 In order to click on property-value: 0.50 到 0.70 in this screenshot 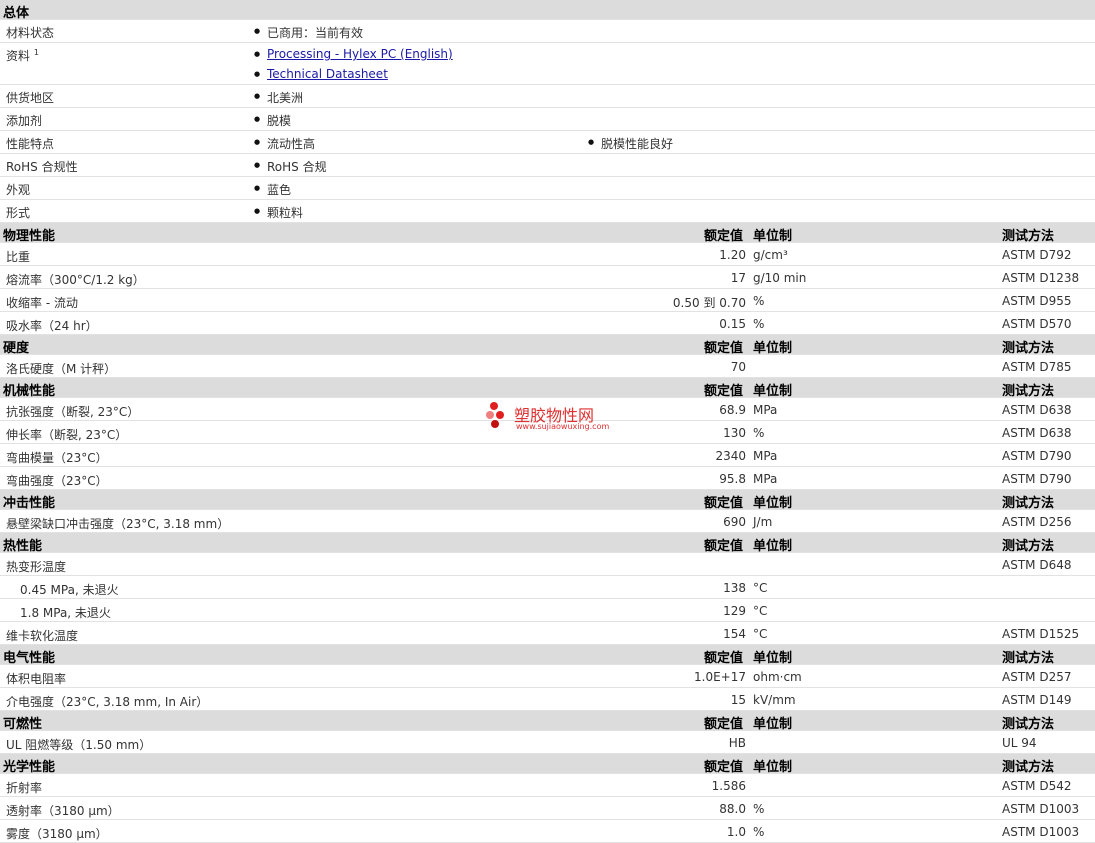, I will do `click(709, 303)`.